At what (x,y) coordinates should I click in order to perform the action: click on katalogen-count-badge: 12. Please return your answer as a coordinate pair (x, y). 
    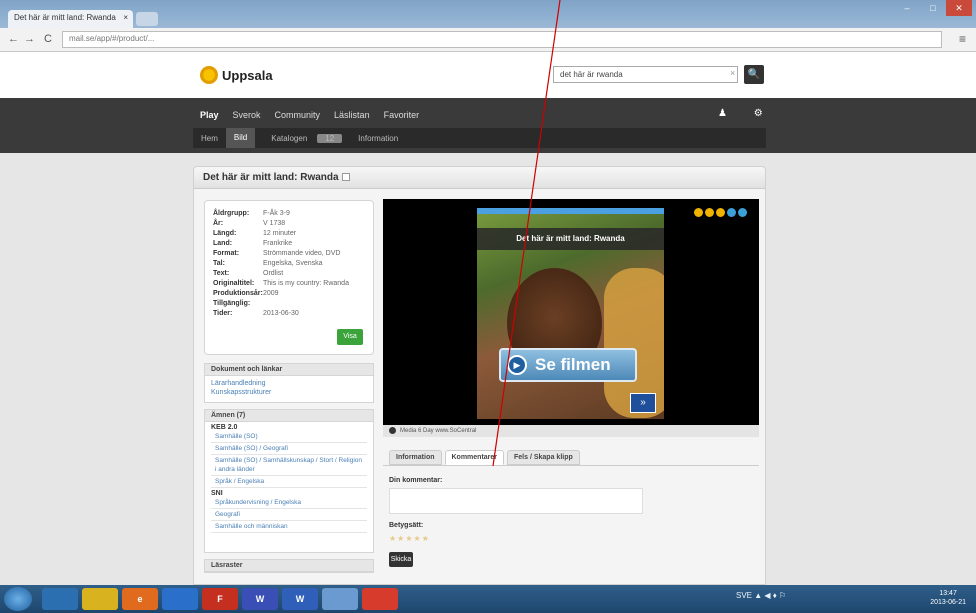
    Looking at the image, I should click on (330, 138).